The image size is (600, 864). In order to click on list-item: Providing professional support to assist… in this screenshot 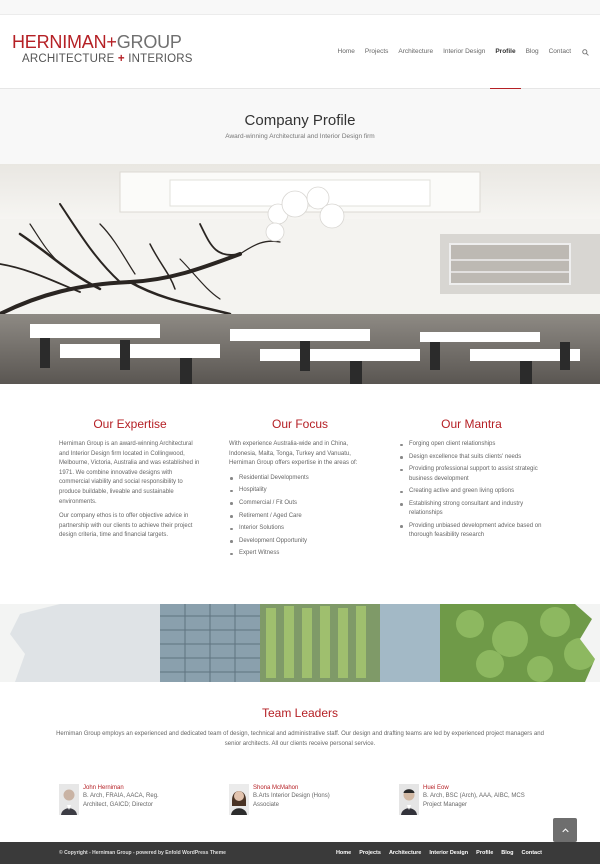, I will do `click(471, 474)`.